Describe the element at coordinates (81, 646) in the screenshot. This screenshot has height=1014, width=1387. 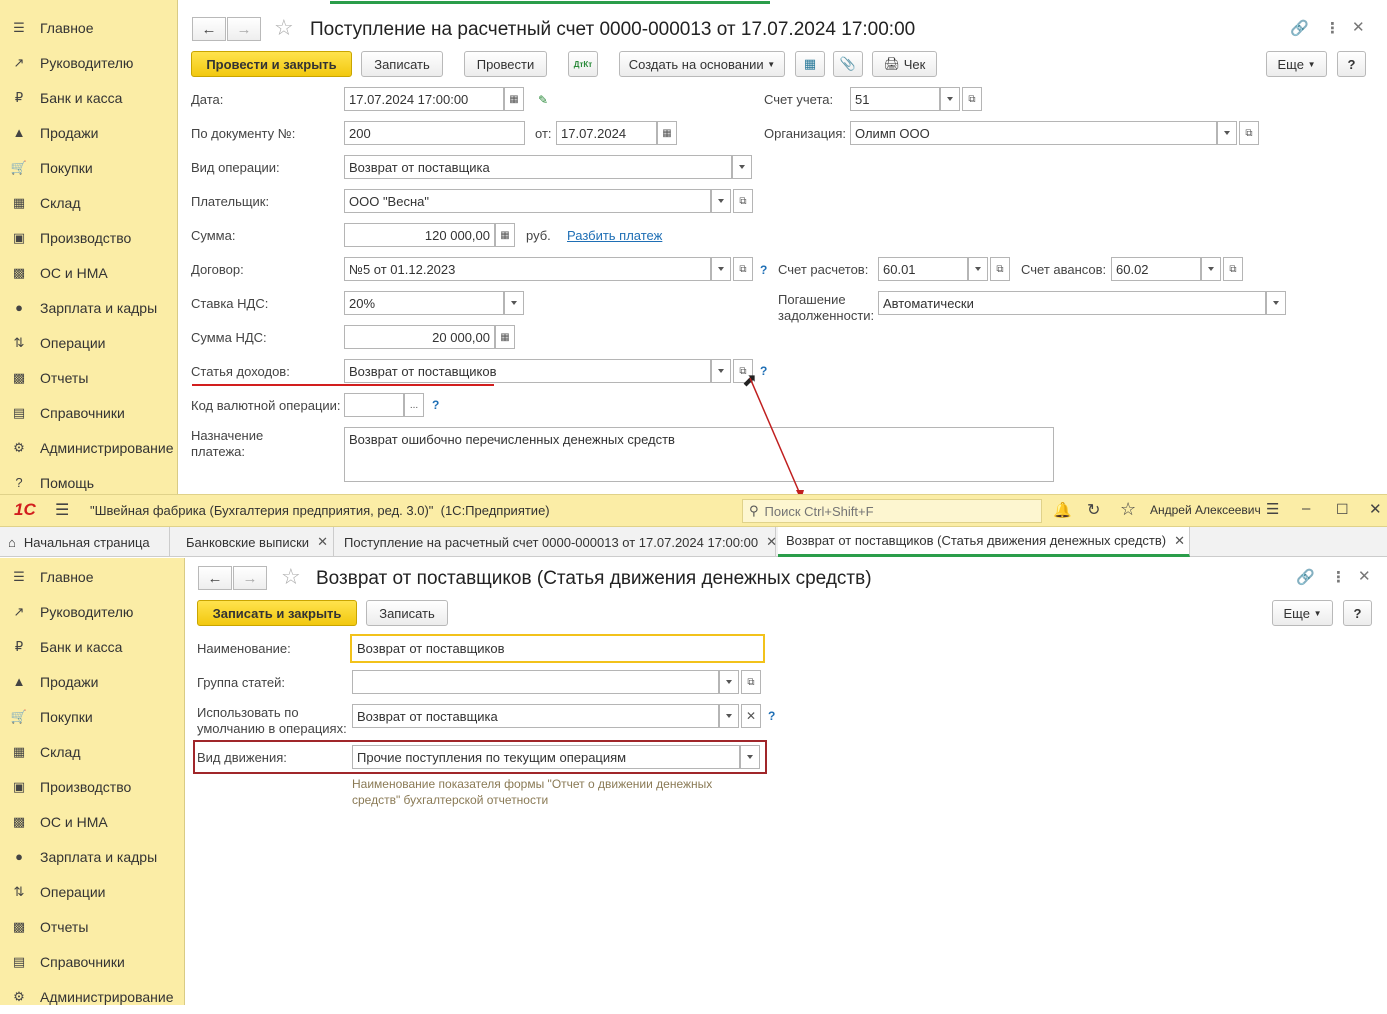
I see `sidebar-item-label: Банк и касса` at that location.